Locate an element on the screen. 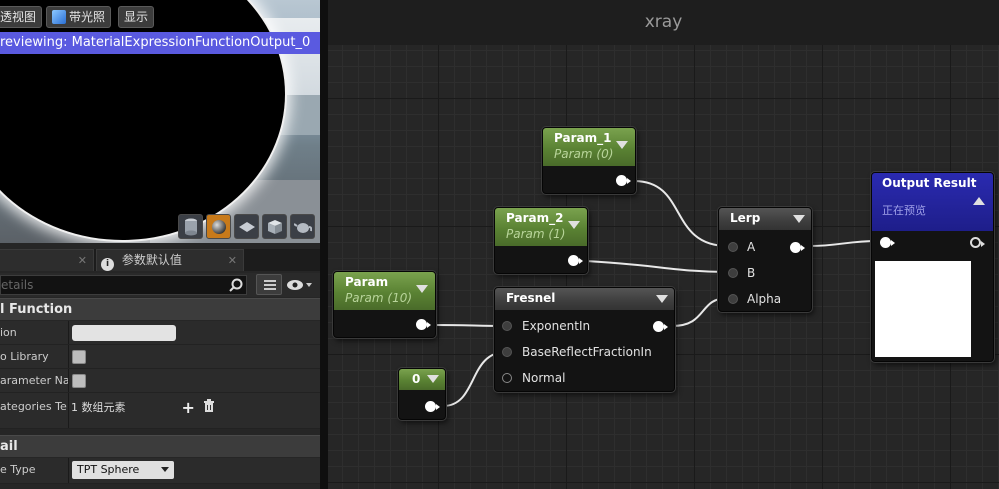  search-input: etails is located at coordinates (123, 285).